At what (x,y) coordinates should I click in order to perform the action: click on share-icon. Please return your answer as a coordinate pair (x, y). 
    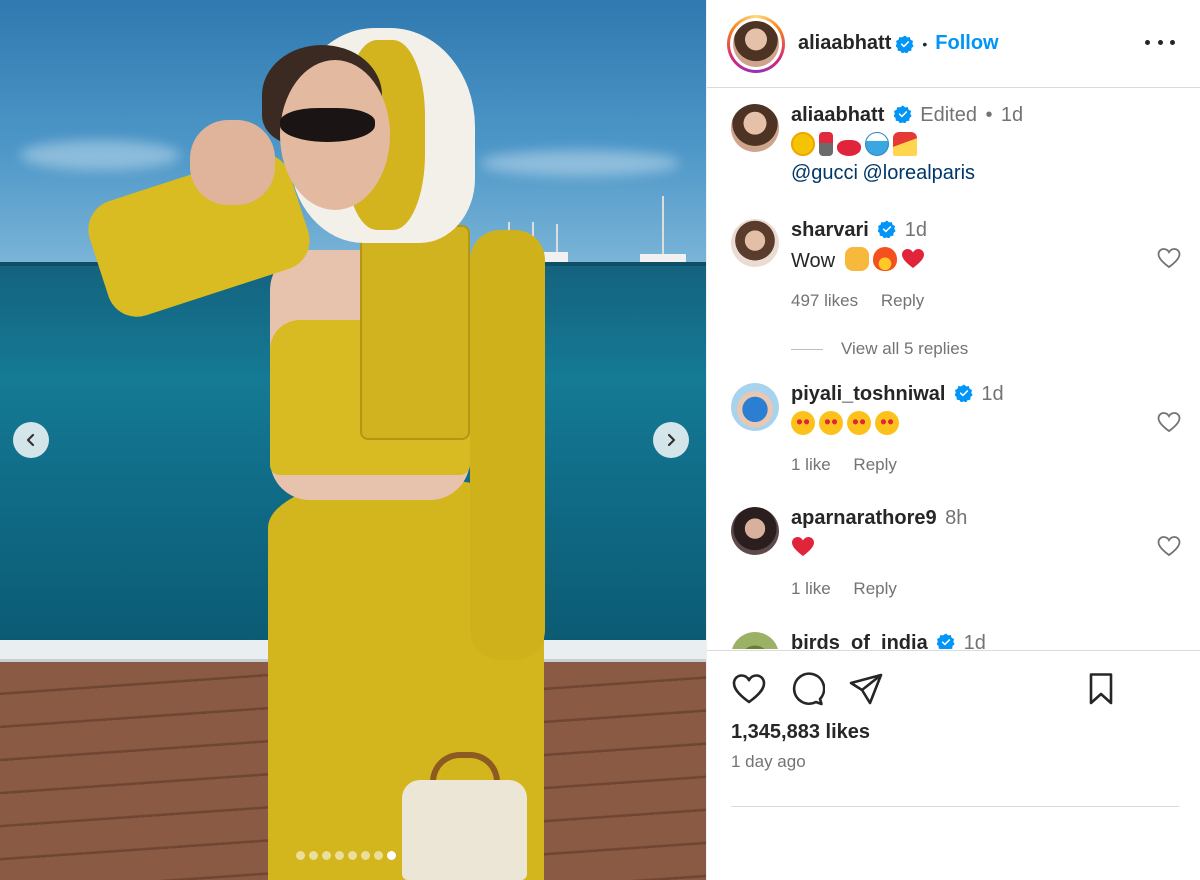
    Looking at the image, I should click on (866, 689).